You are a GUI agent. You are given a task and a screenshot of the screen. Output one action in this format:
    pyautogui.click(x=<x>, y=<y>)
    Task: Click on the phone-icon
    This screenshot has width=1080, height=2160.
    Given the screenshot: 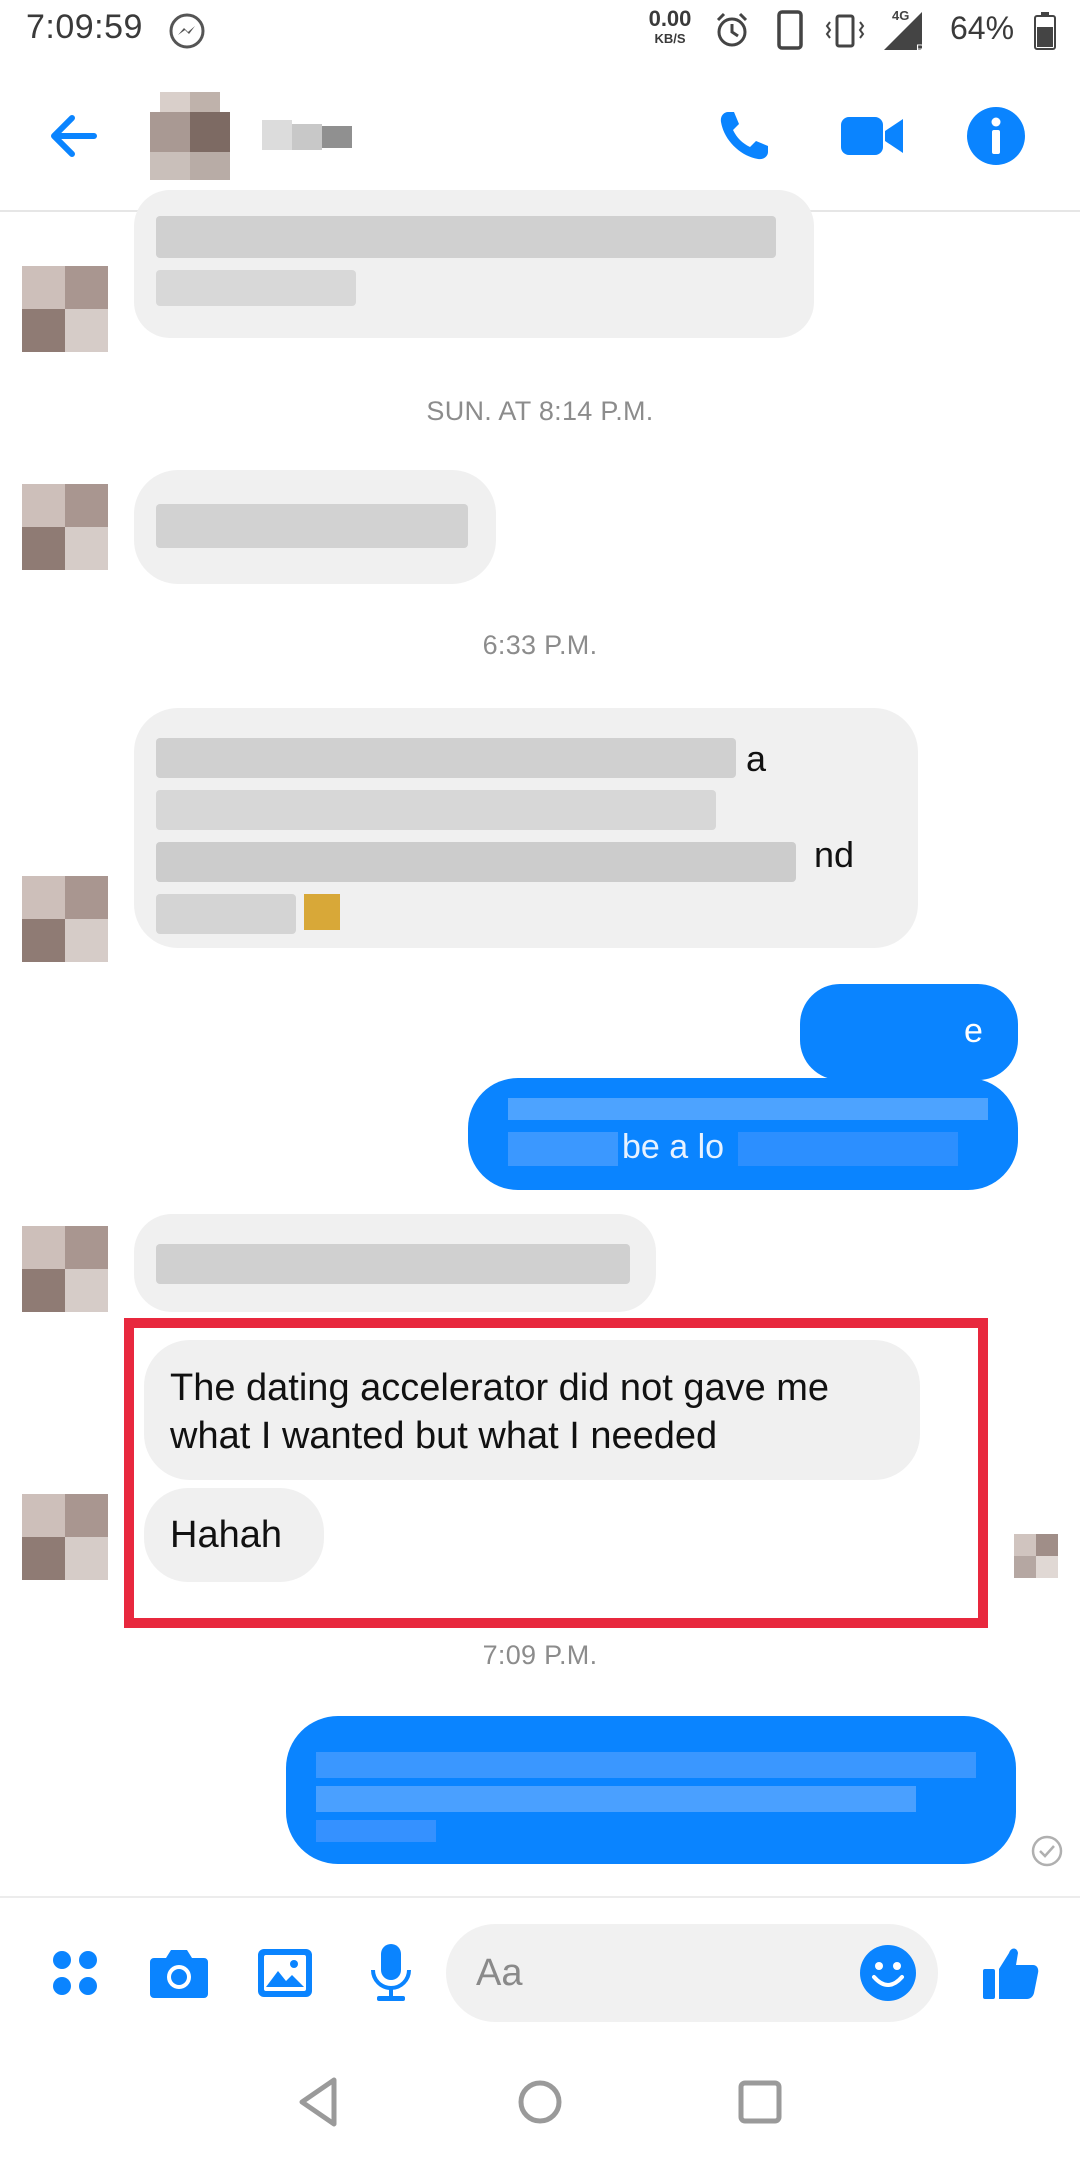 What is the action you would take?
    pyautogui.click(x=744, y=136)
    